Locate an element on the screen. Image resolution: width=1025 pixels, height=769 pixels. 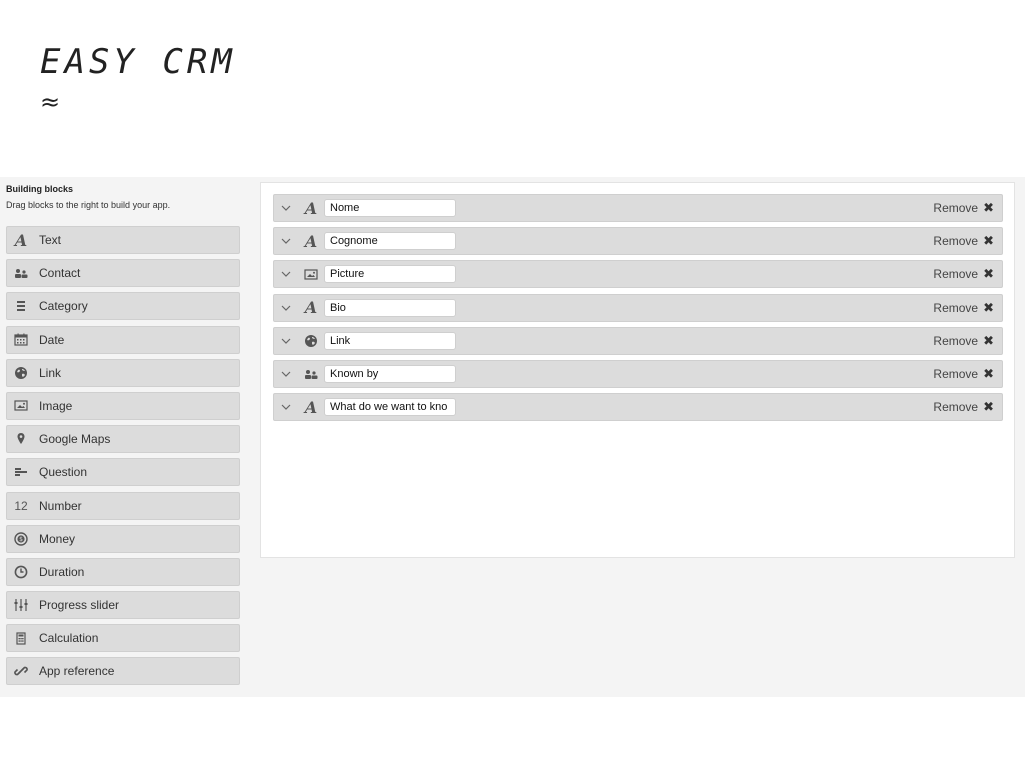
block-calculation: Calculation is located at coordinates (123, 638).